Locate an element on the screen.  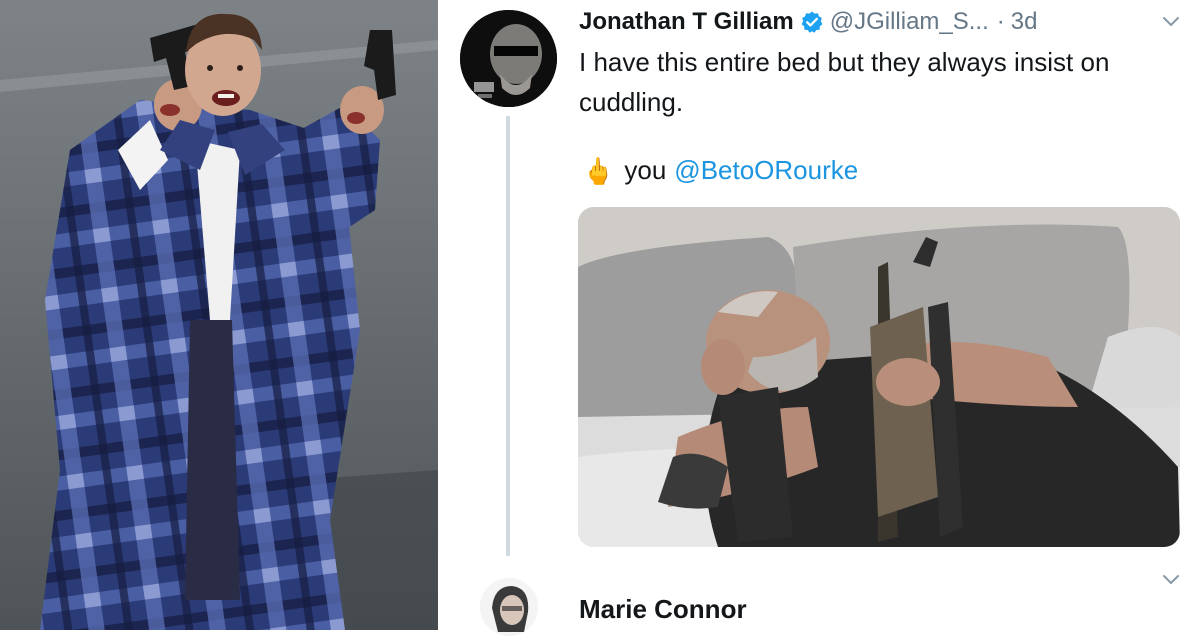
tweet-reply-line: 🖕 you @BetoORourke is located at coordinates (720, 170).